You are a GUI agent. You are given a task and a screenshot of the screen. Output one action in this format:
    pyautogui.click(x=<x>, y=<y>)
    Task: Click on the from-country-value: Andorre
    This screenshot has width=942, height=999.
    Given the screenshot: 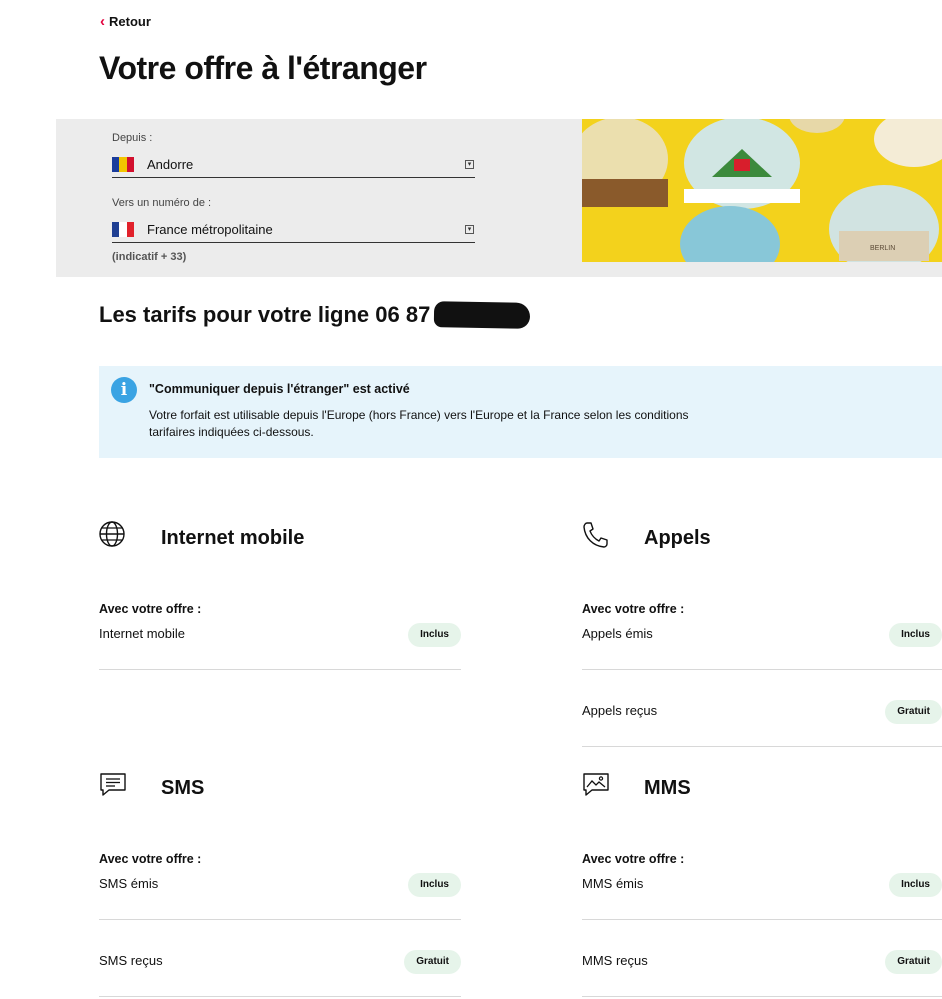 What is the action you would take?
    pyautogui.click(x=170, y=164)
    